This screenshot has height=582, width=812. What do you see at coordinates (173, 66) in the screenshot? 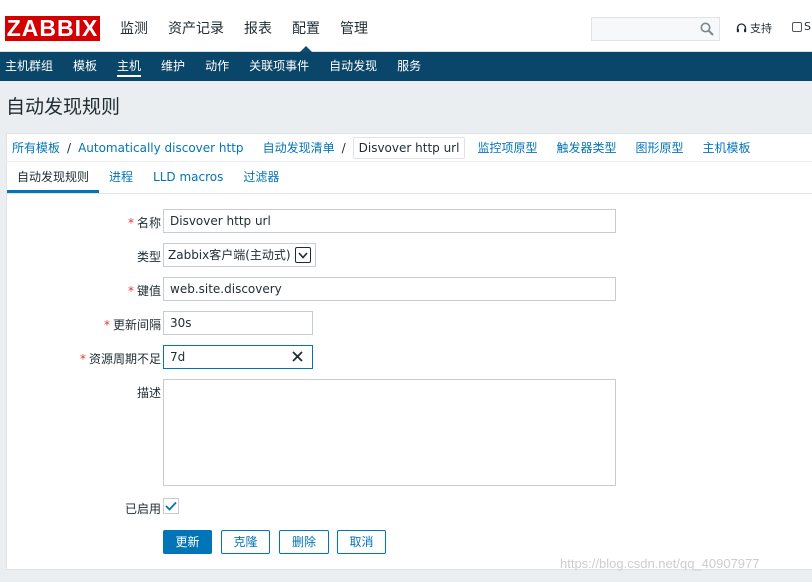
I see `sub-nav-maintenance: 维护` at bounding box center [173, 66].